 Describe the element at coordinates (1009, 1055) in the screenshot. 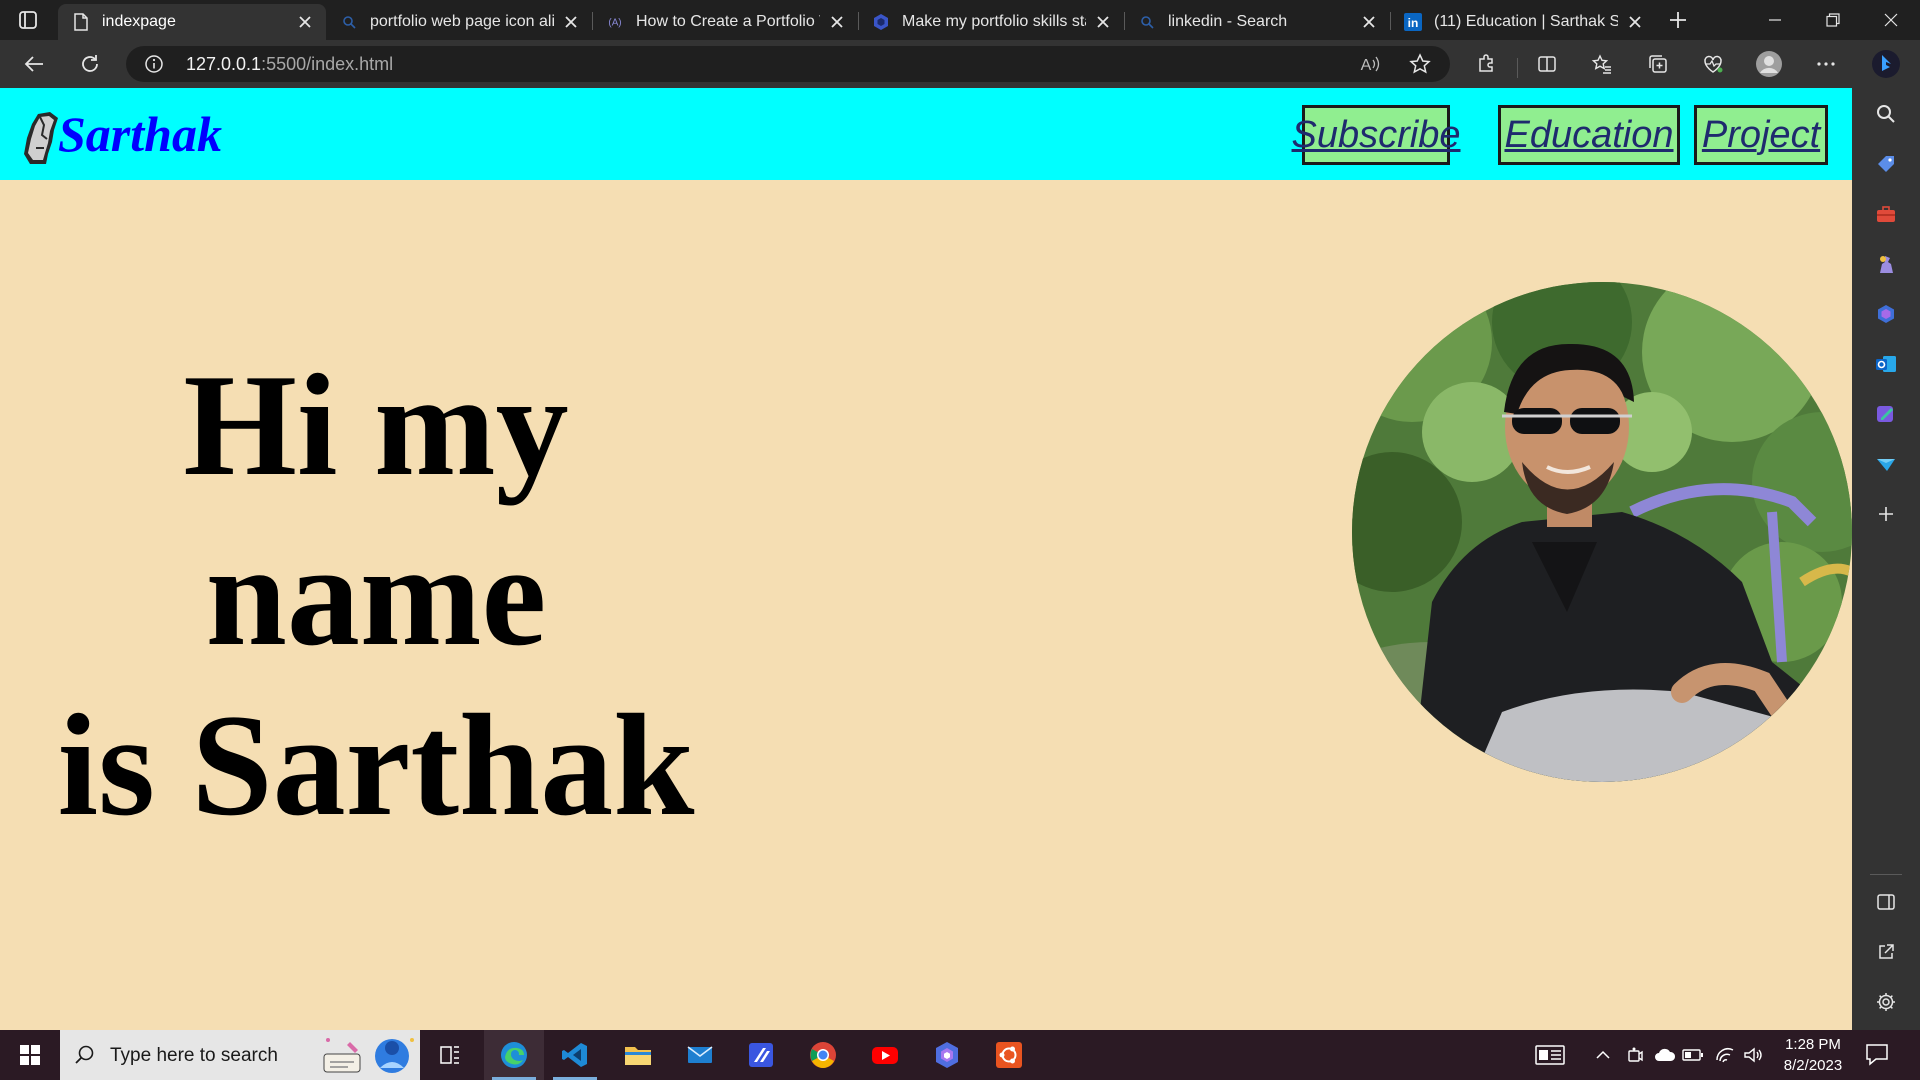

I see `ubuntu-icon` at that location.